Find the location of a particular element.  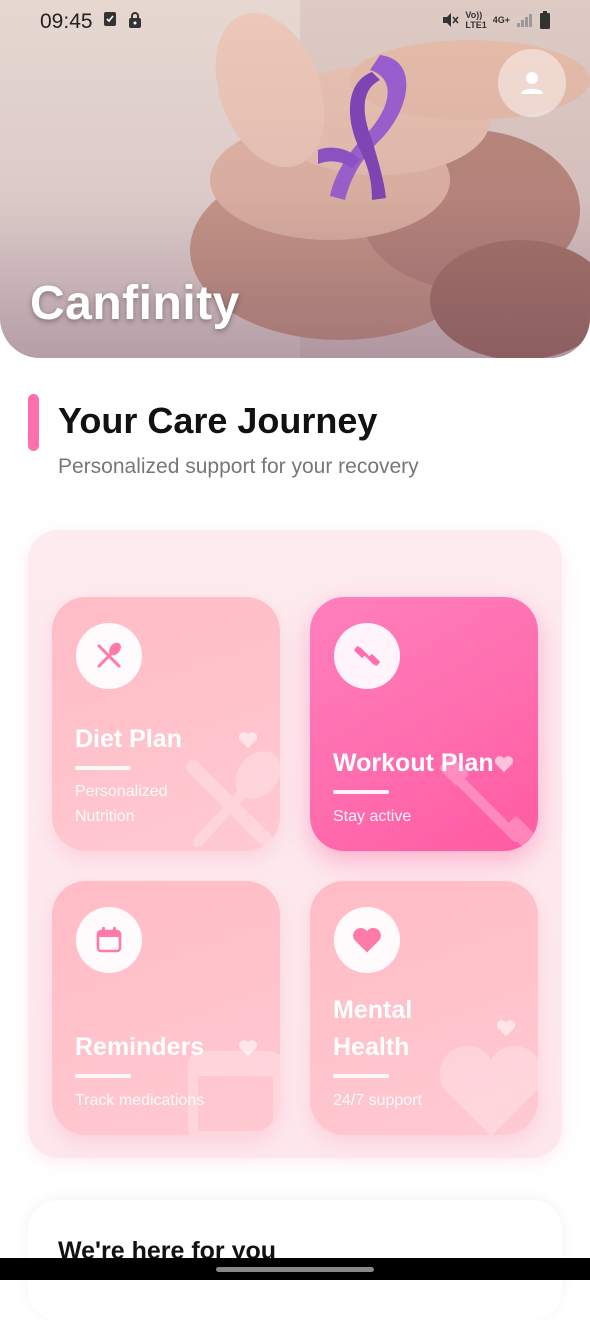

lte-text: LTE1 is located at coordinates (476, 25).